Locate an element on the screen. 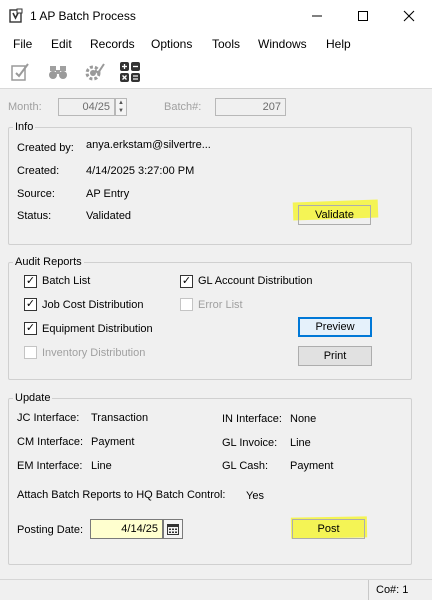 This screenshot has height=600, width=432. job-cost-checkbox: ✓ is located at coordinates (30, 304).